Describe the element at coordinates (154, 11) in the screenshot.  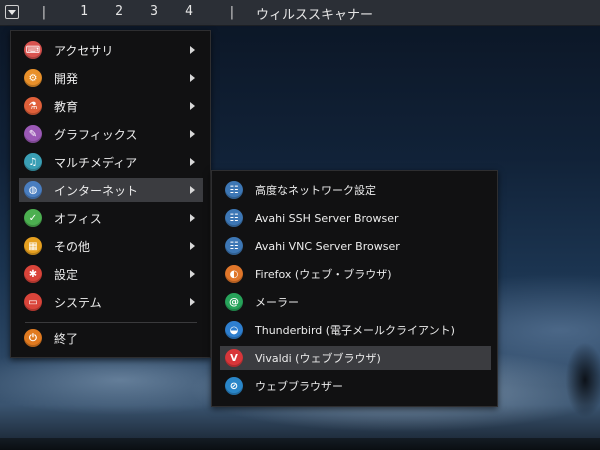
I see `workspace-3: 3` at that location.